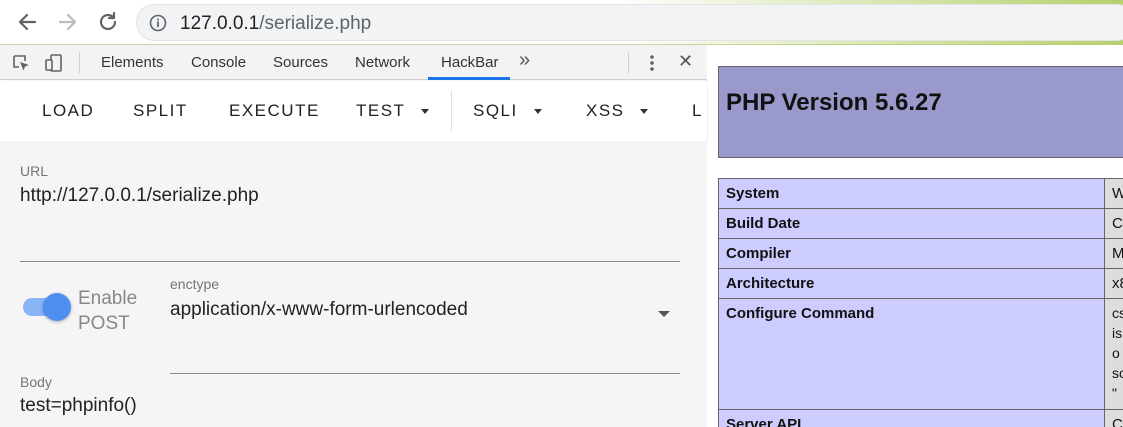 The height and width of the screenshot is (427, 1123). What do you see at coordinates (78, 406) in the screenshot?
I see `body-field: test=phpinfo()` at bounding box center [78, 406].